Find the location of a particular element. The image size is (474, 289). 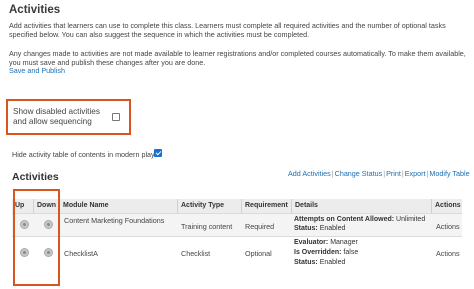

save-and-publish-link: Save and Publish is located at coordinates (37, 70).